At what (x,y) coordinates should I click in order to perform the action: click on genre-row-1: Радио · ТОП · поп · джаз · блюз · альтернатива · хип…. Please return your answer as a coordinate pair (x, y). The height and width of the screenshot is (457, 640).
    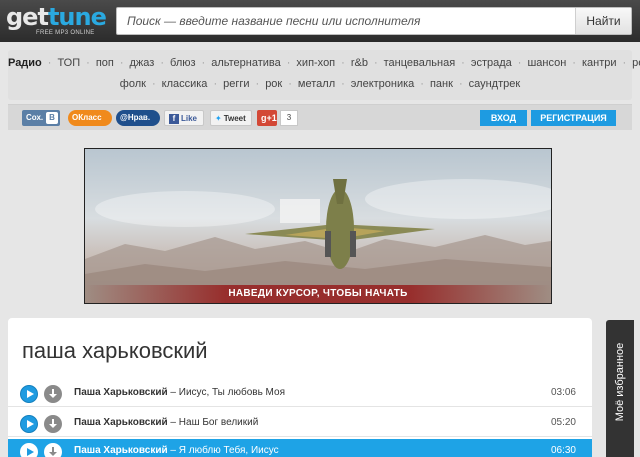
    Looking at the image, I should click on (324, 63).